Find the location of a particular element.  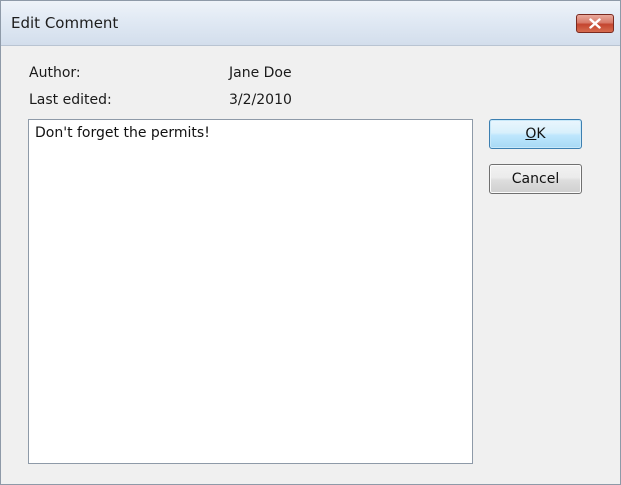

close-icon is located at coordinates (595, 23).